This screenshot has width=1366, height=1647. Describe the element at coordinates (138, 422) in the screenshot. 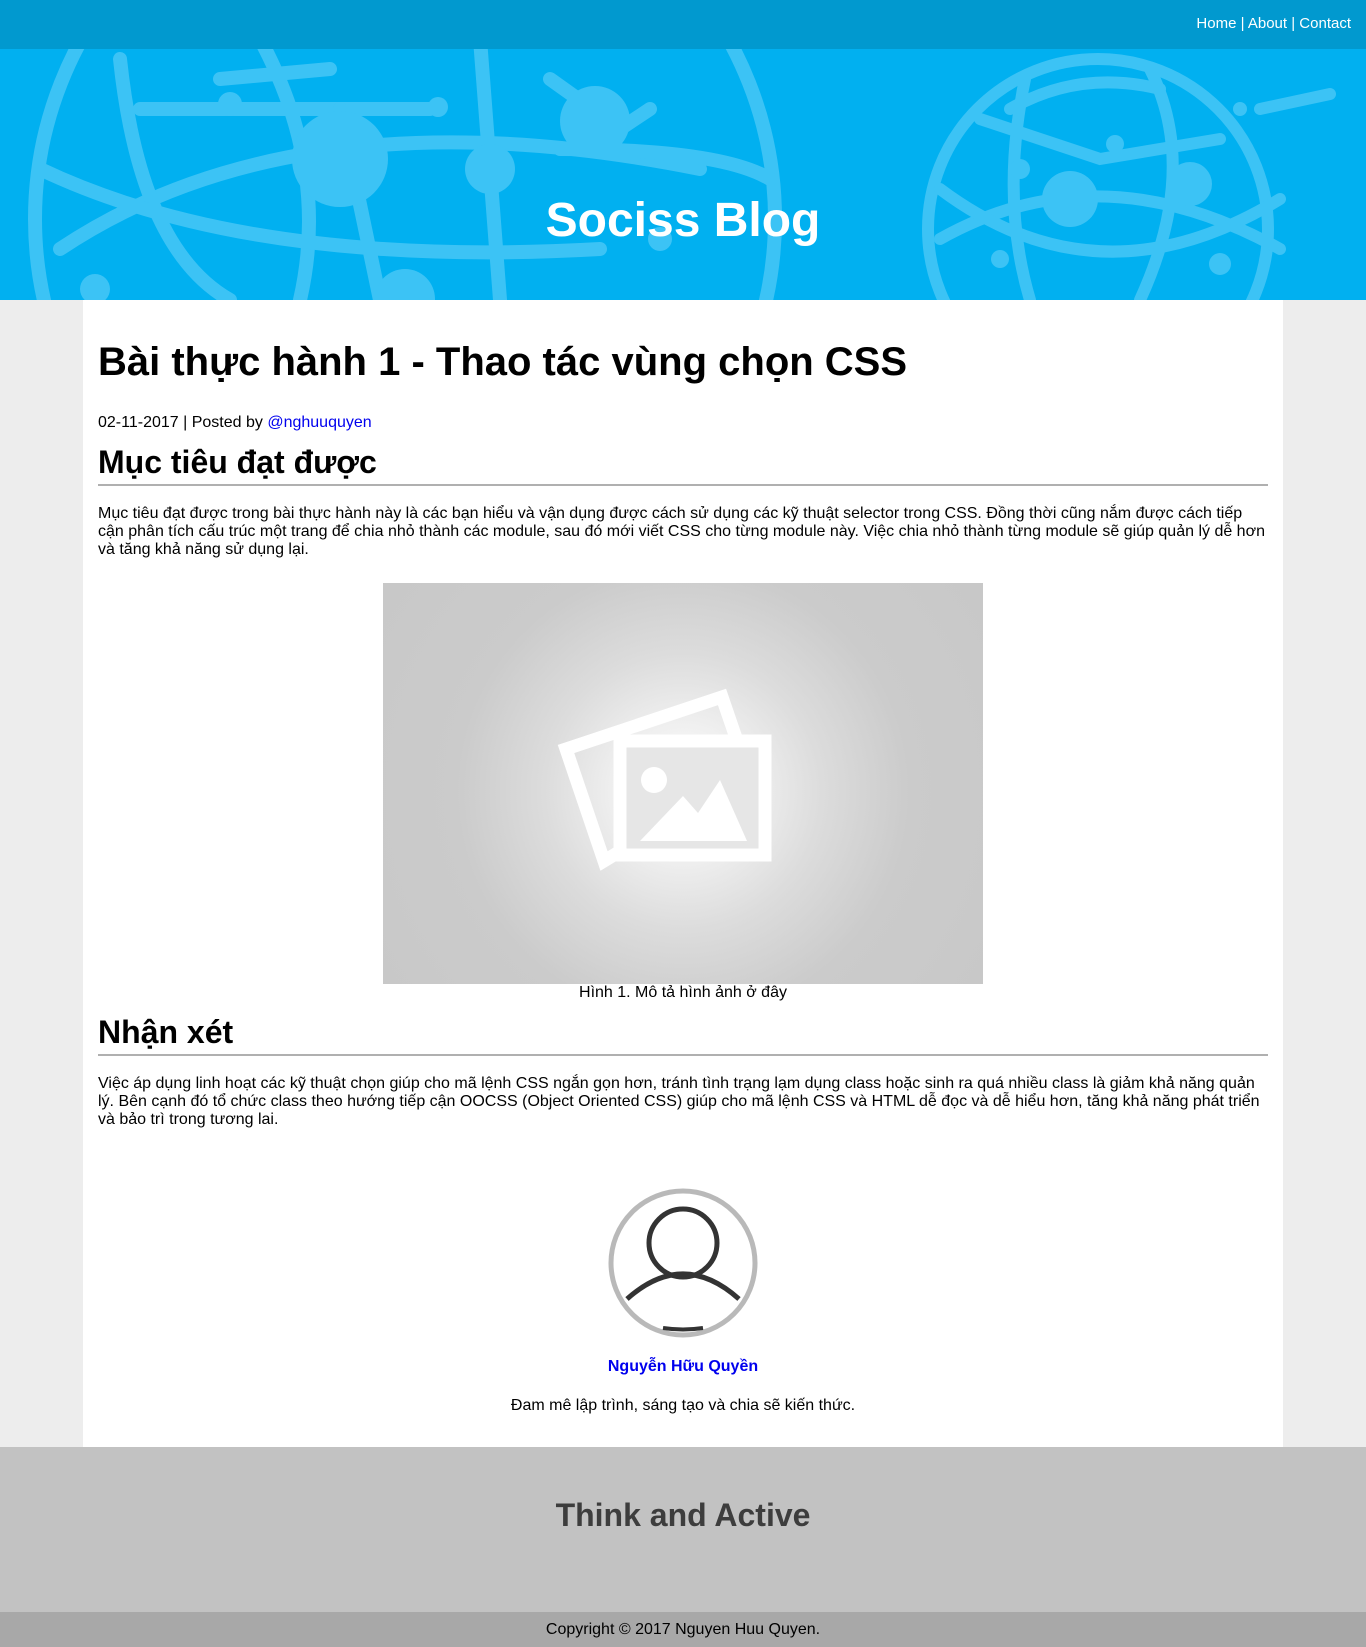

I see `post-date: 02-11-2017` at that location.